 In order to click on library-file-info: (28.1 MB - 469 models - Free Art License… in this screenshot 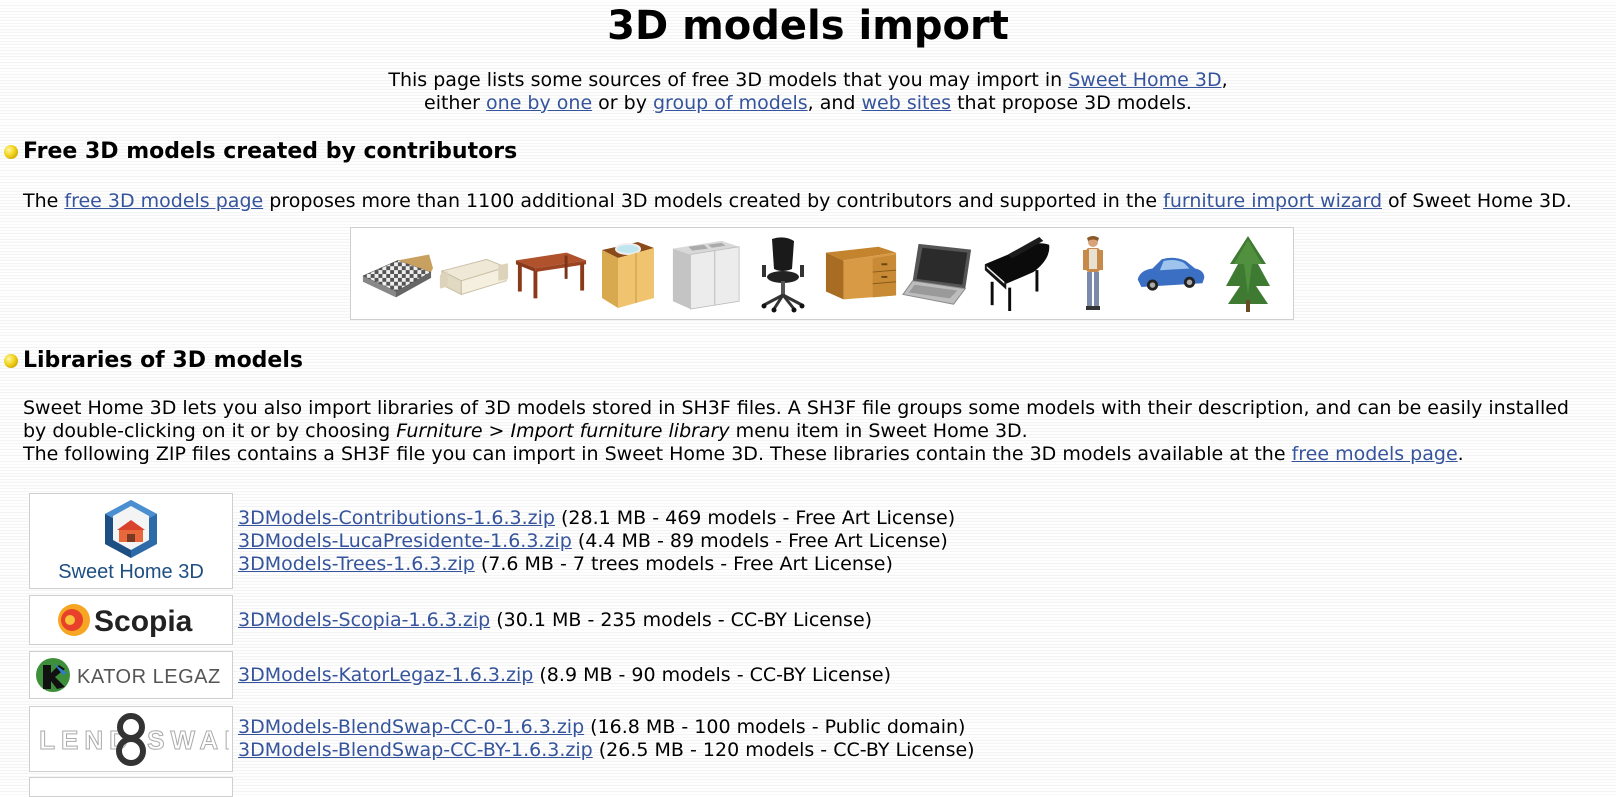, I will do `click(755, 517)`.